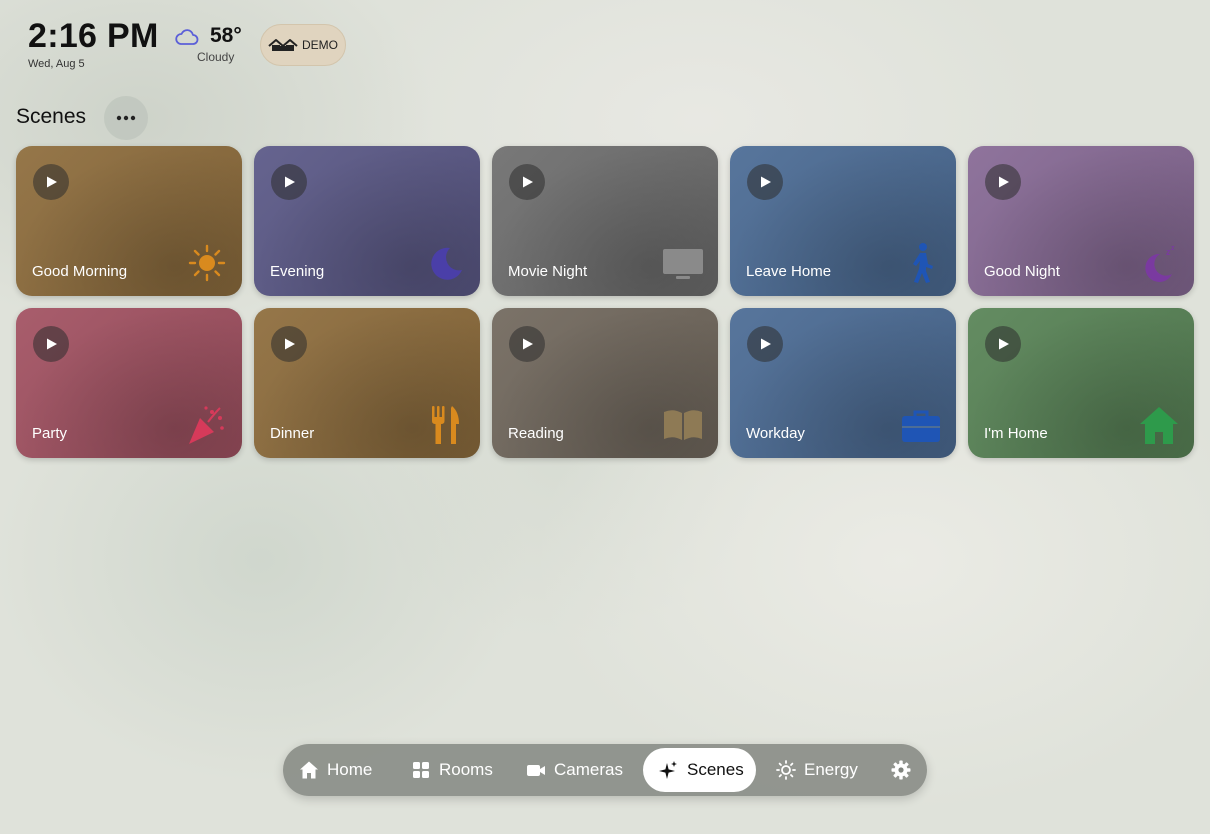  Describe the element at coordinates (421, 770) in the screenshot. I see `grid-icon` at that location.